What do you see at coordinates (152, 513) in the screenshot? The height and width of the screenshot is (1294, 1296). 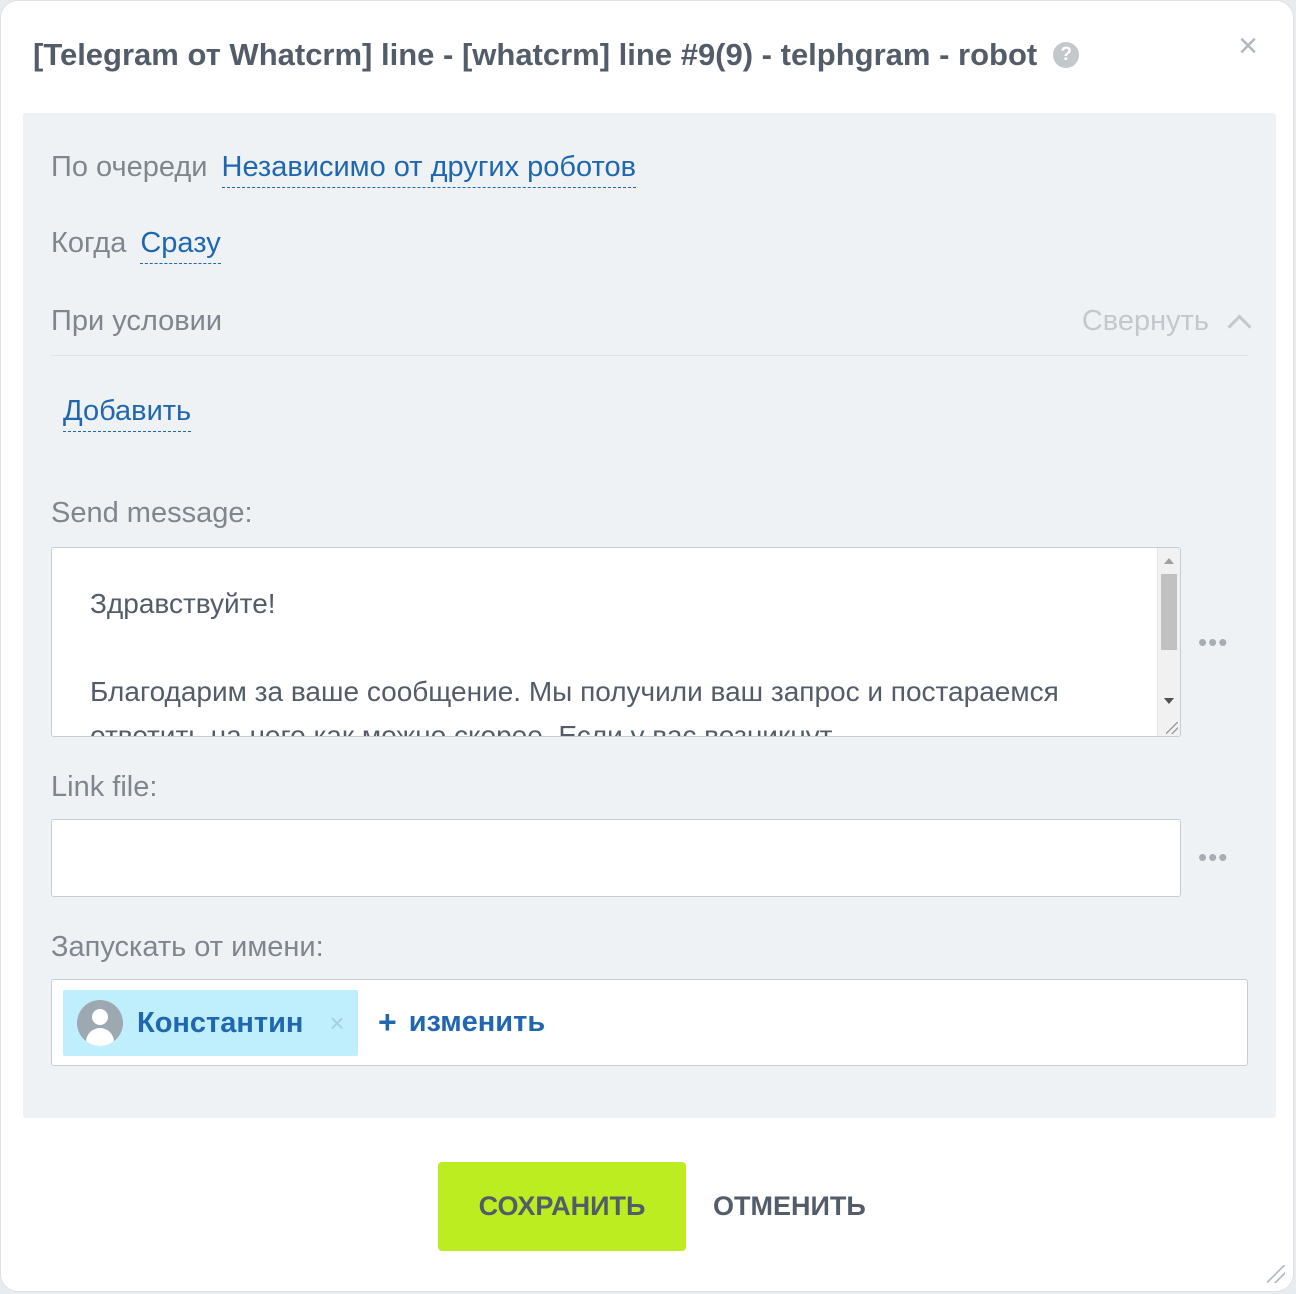 I see `send-message-label: Send message:` at bounding box center [152, 513].